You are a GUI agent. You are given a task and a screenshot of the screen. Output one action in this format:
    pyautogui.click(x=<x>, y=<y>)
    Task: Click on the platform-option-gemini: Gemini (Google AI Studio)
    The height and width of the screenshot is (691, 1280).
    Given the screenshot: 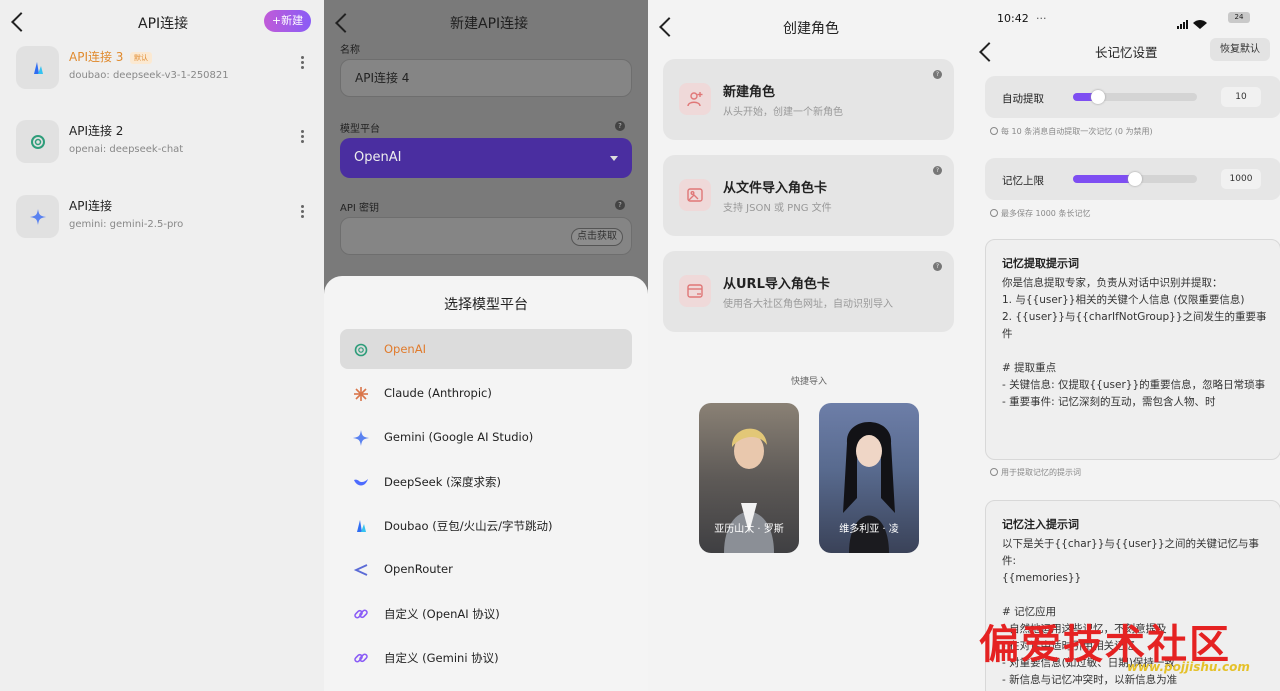 What is the action you would take?
    pyautogui.click(x=486, y=437)
    